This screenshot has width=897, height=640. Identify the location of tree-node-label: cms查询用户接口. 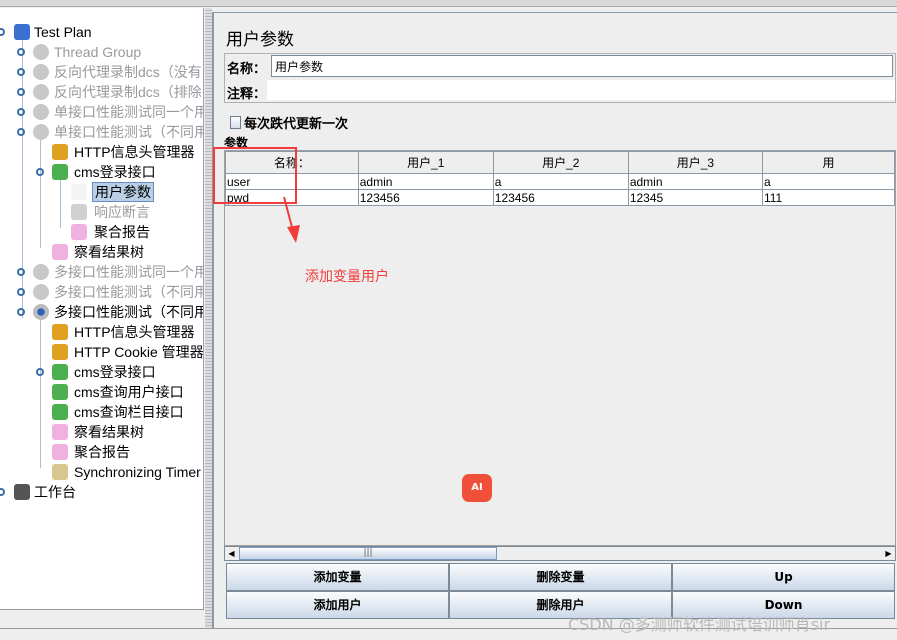
(129, 392).